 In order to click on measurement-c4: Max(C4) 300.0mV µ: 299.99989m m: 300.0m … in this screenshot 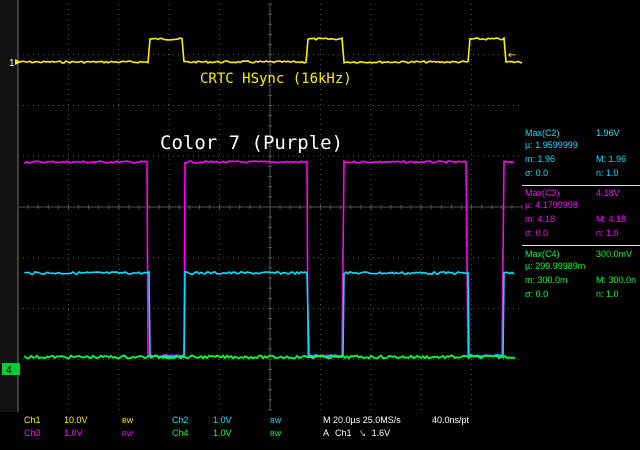, I will do `click(581, 278)`.